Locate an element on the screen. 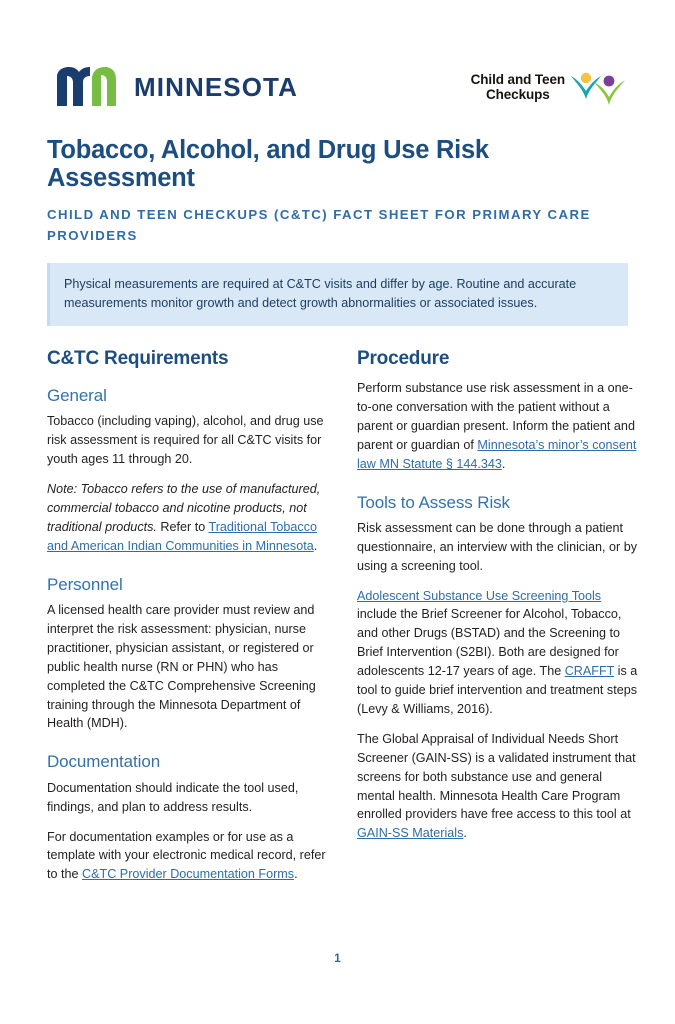  tools-paragraph-3-suffix: . is located at coordinates (465, 833).